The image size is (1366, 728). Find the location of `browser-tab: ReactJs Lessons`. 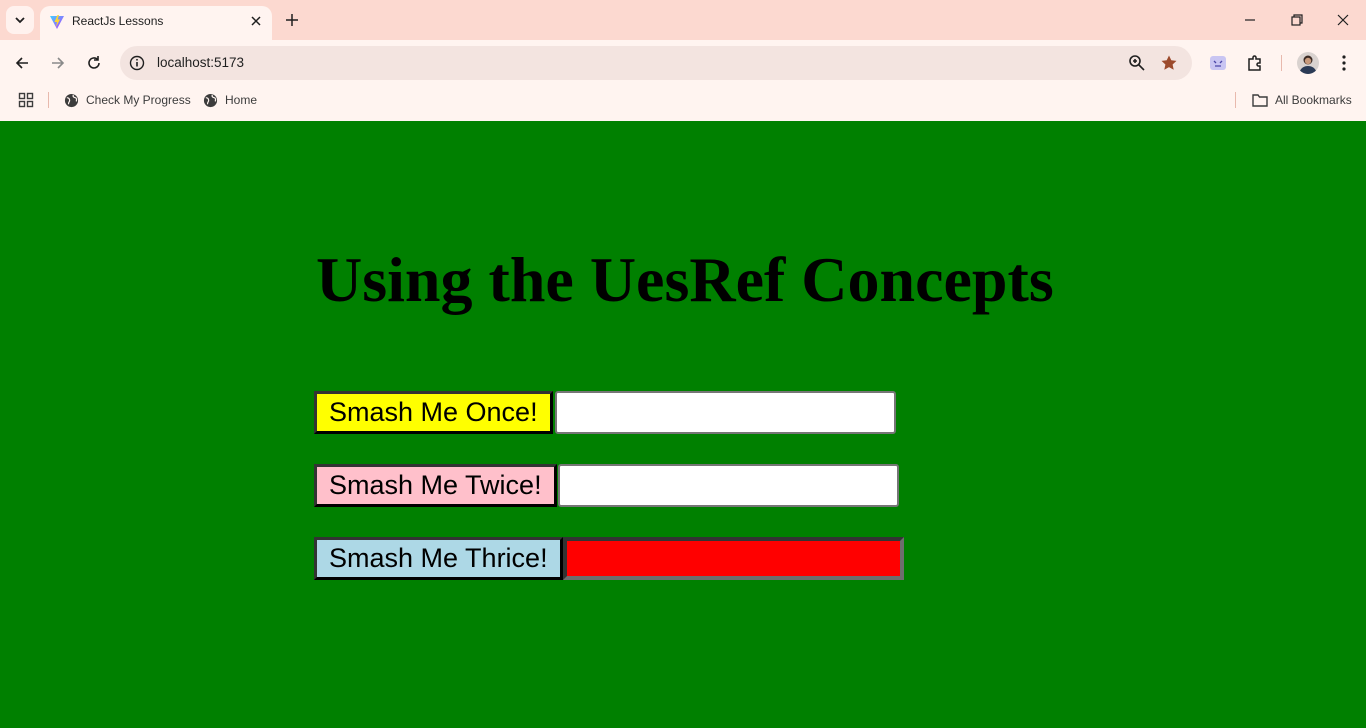

browser-tab: ReactJs Lessons is located at coordinates (156, 23).